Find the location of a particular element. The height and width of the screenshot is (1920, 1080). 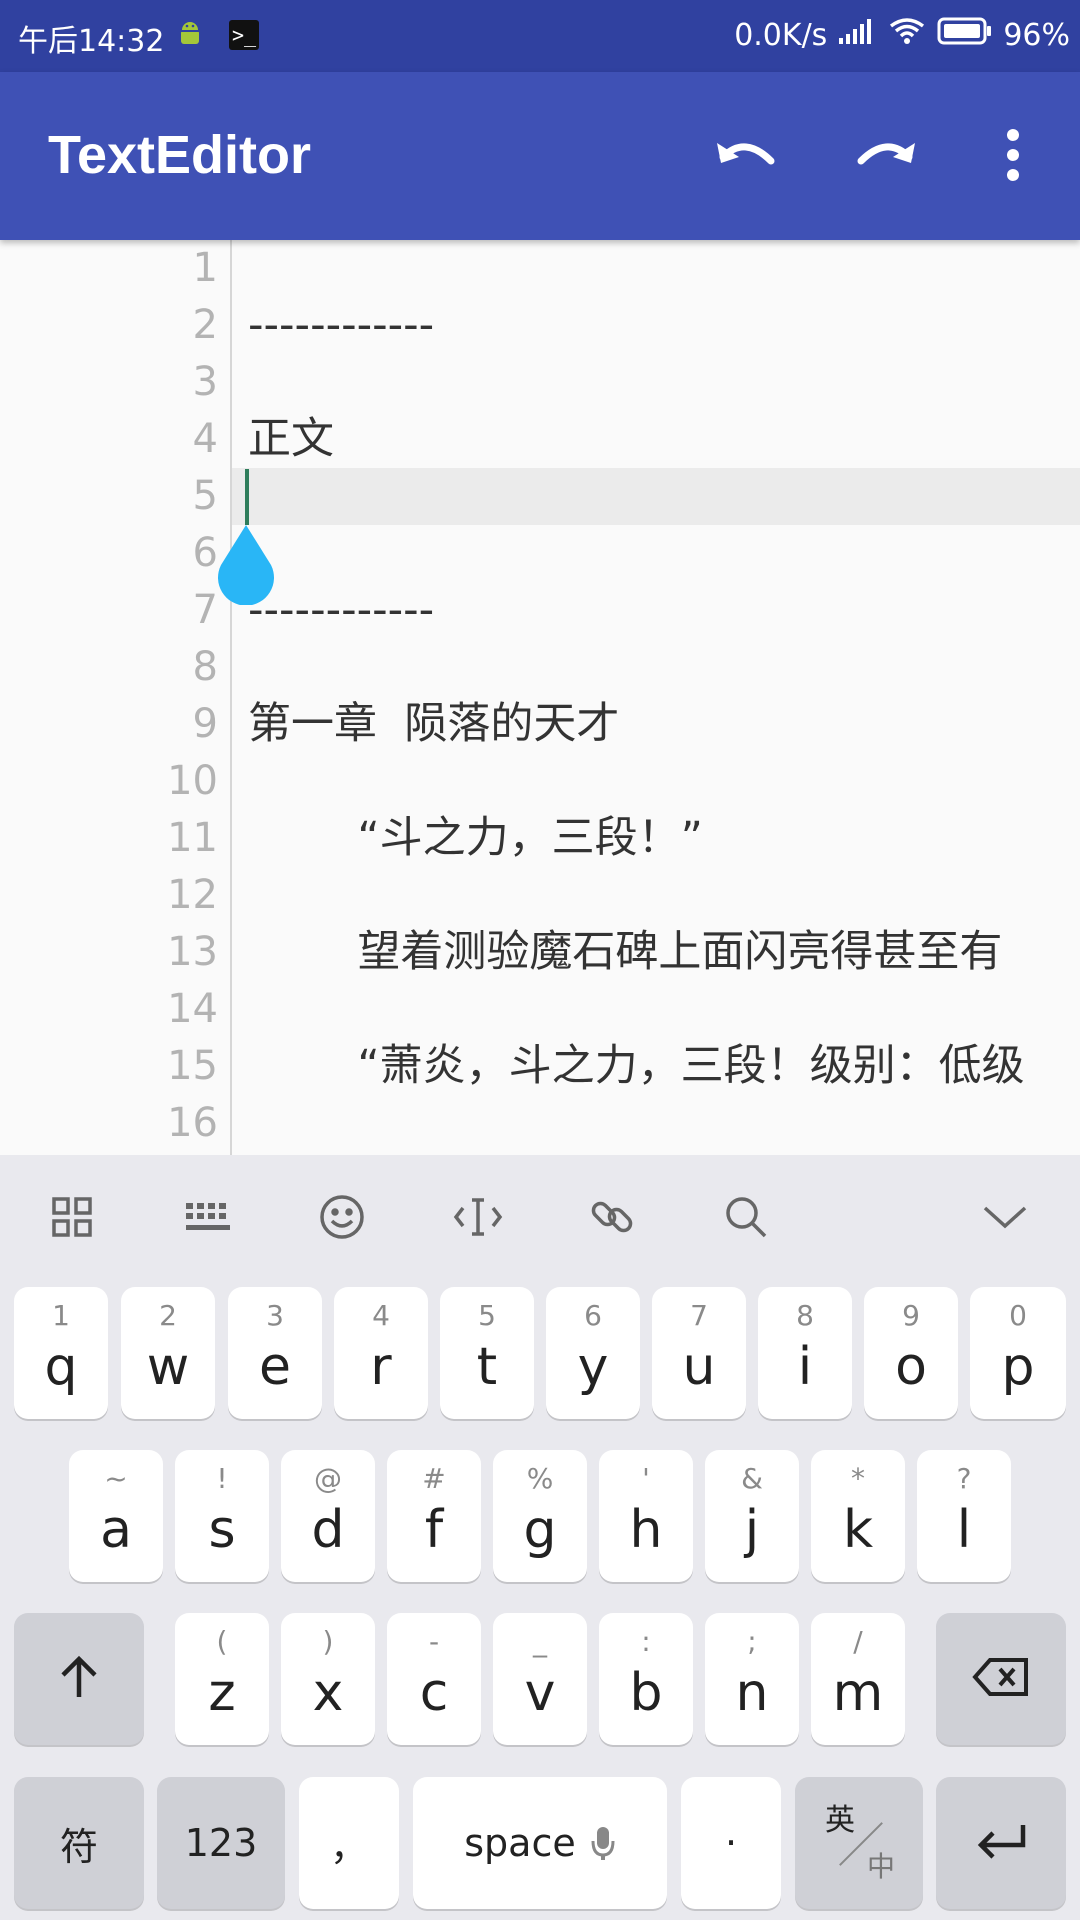

numbers-key: 123 is located at coordinates (221, 1843).